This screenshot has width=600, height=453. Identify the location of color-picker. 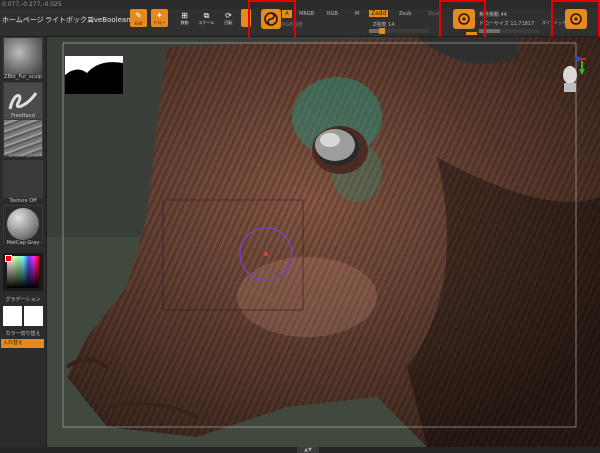
(23, 272).